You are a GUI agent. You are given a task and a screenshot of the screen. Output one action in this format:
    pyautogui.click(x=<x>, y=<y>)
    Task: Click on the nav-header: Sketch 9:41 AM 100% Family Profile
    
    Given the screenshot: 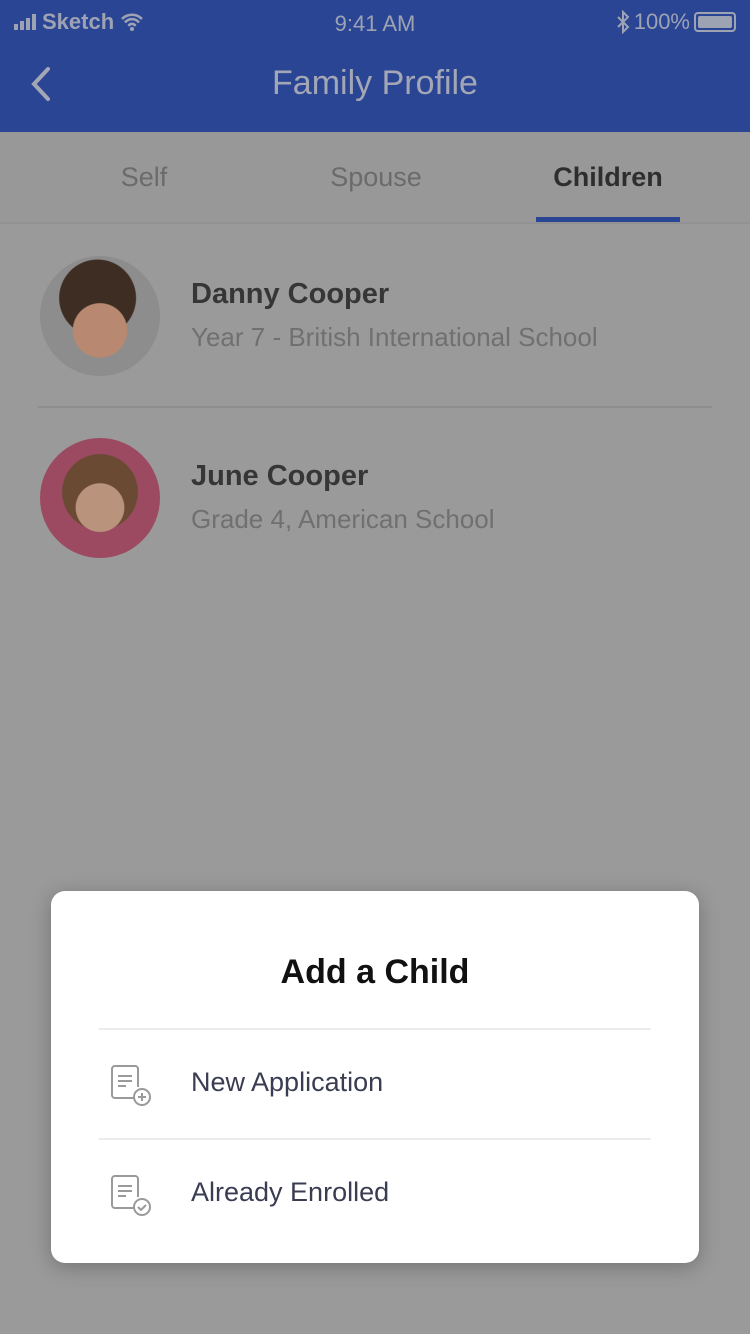 What is the action you would take?
    pyautogui.click(x=375, y=66)
    